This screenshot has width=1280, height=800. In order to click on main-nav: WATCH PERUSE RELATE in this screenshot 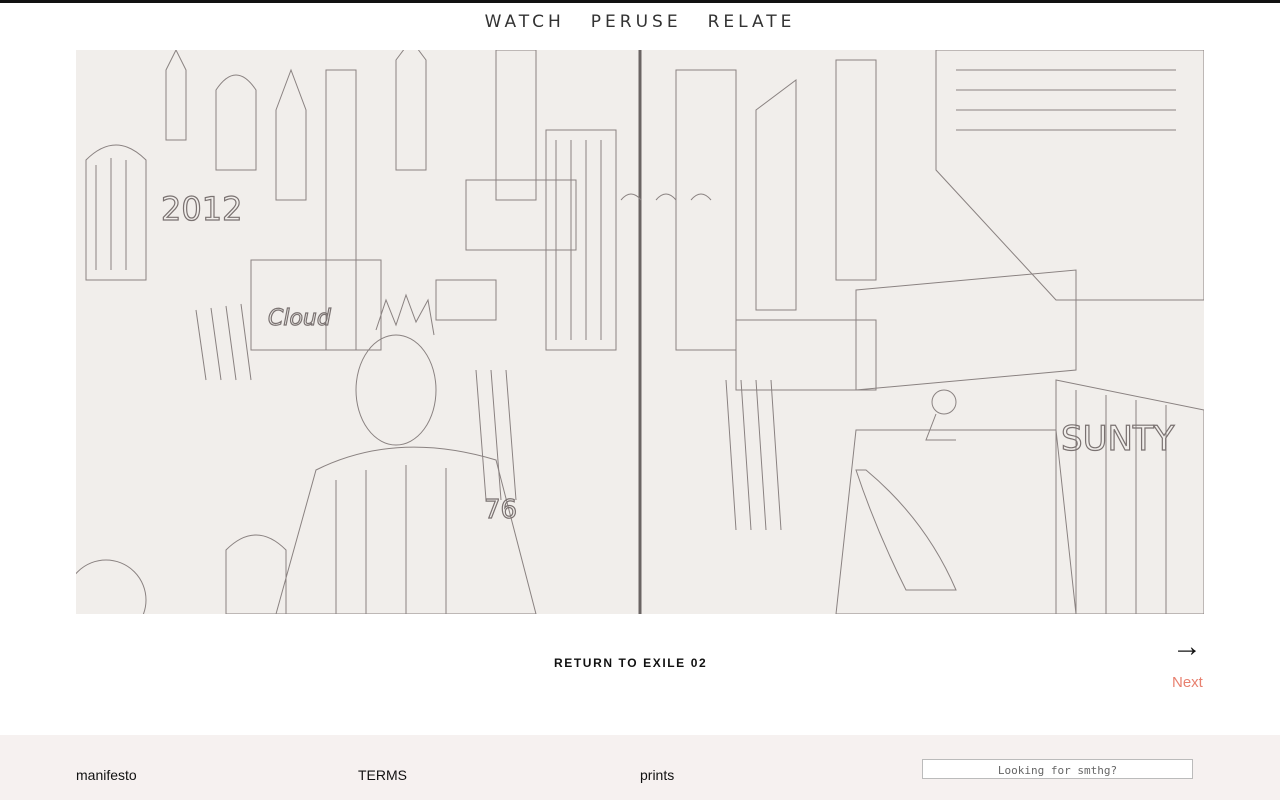, I will do `click(640, 22)`.